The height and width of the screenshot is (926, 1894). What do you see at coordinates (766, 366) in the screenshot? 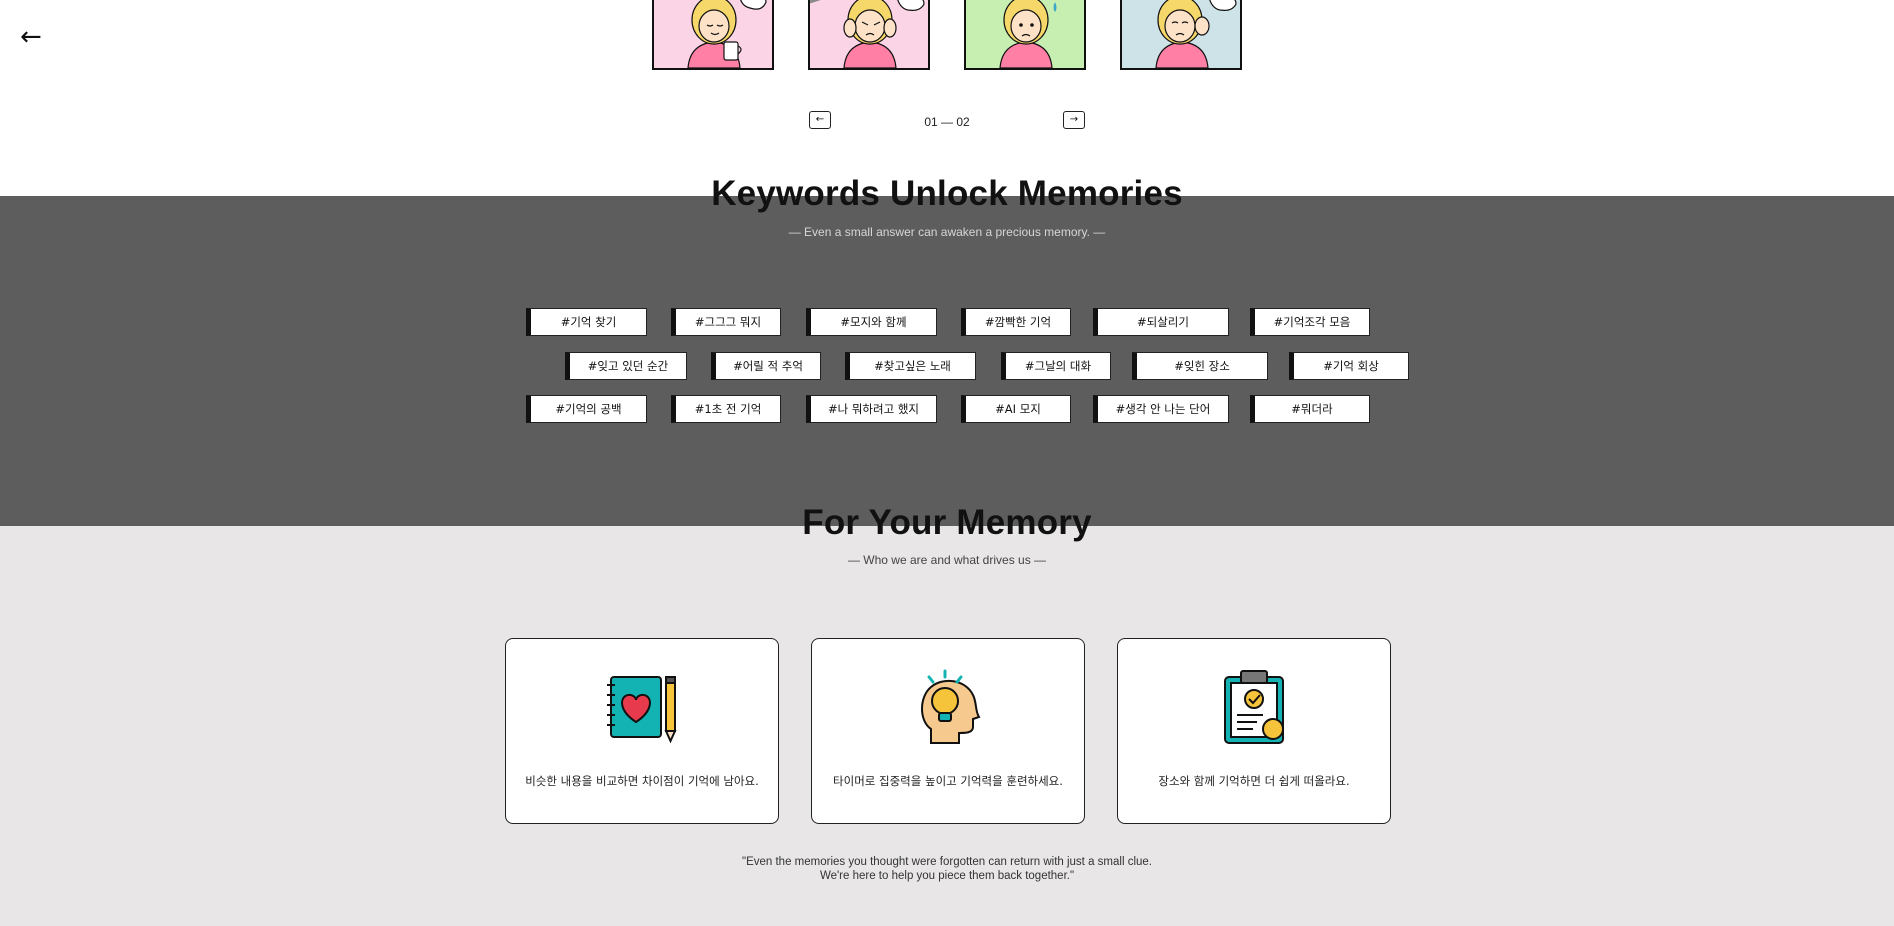
I see `keyword-tag: #어릴 적 추억` at bounding box center [766, 366].